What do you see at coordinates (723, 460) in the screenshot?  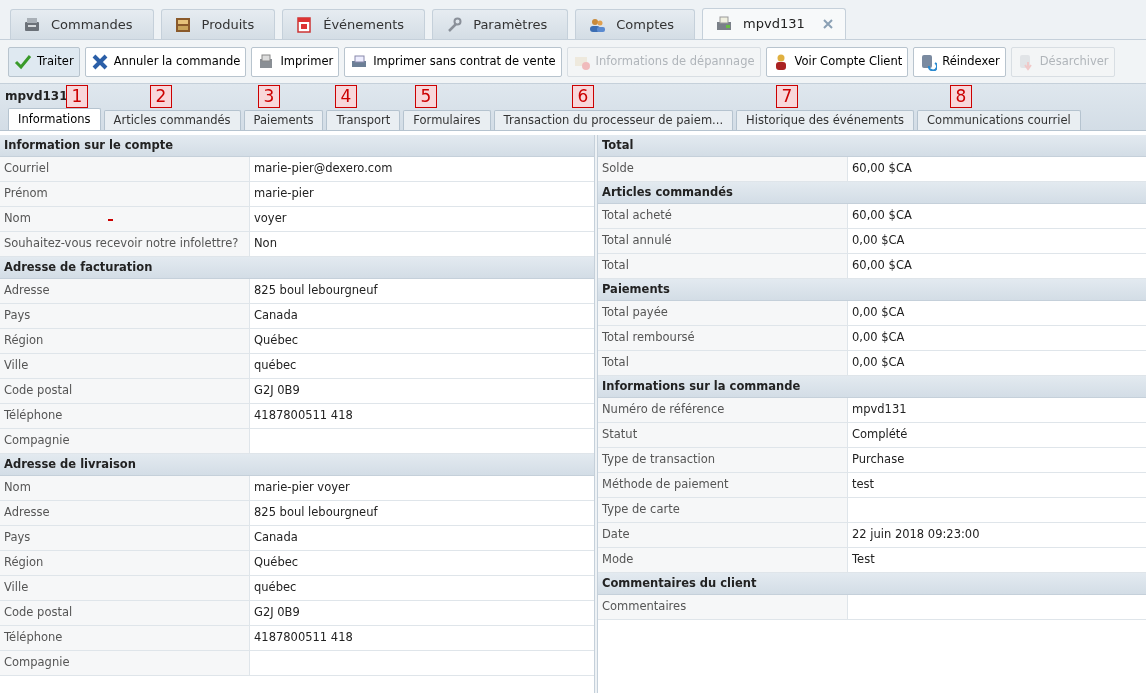 I see `field-label: Type de transaction` at bounding box center [723, 460].